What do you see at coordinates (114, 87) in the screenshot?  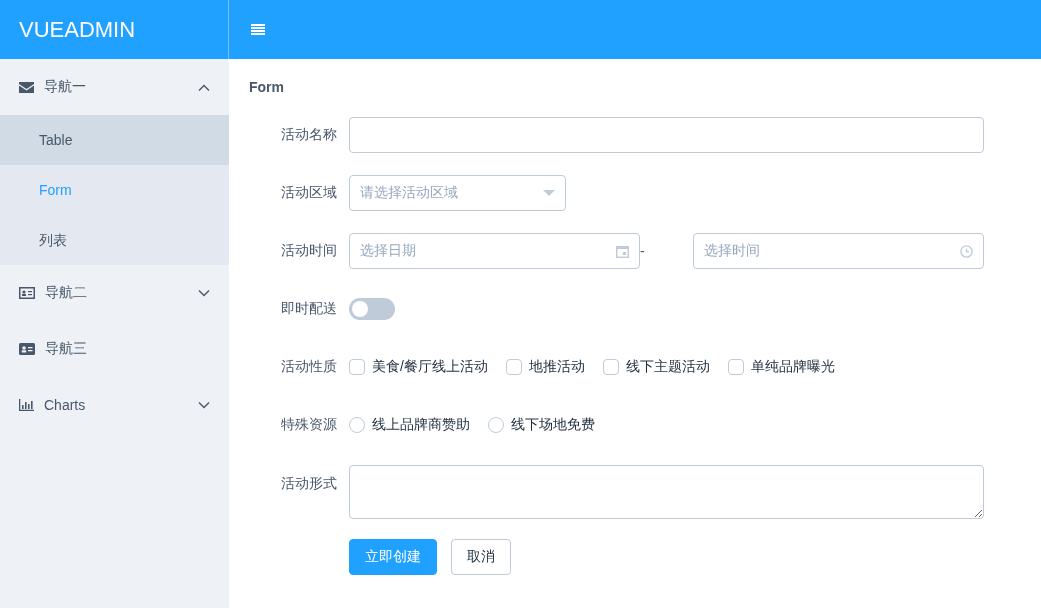 I see `nav-item: 导航一` at bounding box center [114, 87].